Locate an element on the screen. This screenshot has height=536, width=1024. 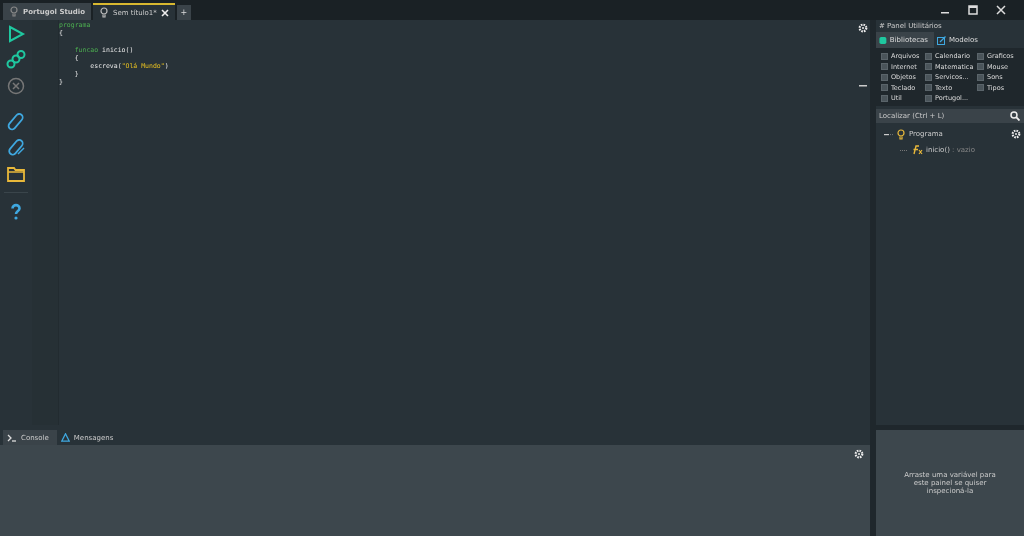
function-icon is located at coordinates (917, 150).